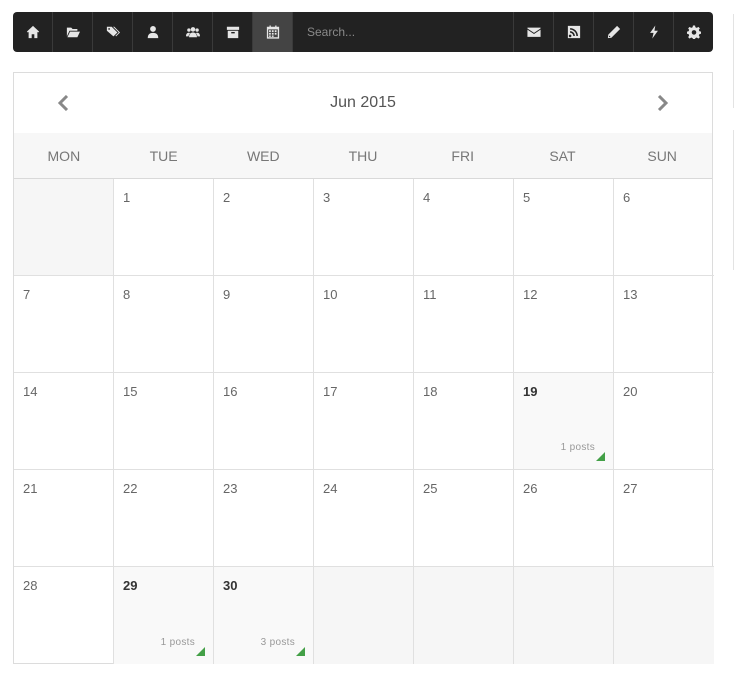 The height and width of the screenshot is (676, 734). Describe the element at coordinates (564, 421) in the screenshot. I see `day-cell: 19 1 posts` at that location.